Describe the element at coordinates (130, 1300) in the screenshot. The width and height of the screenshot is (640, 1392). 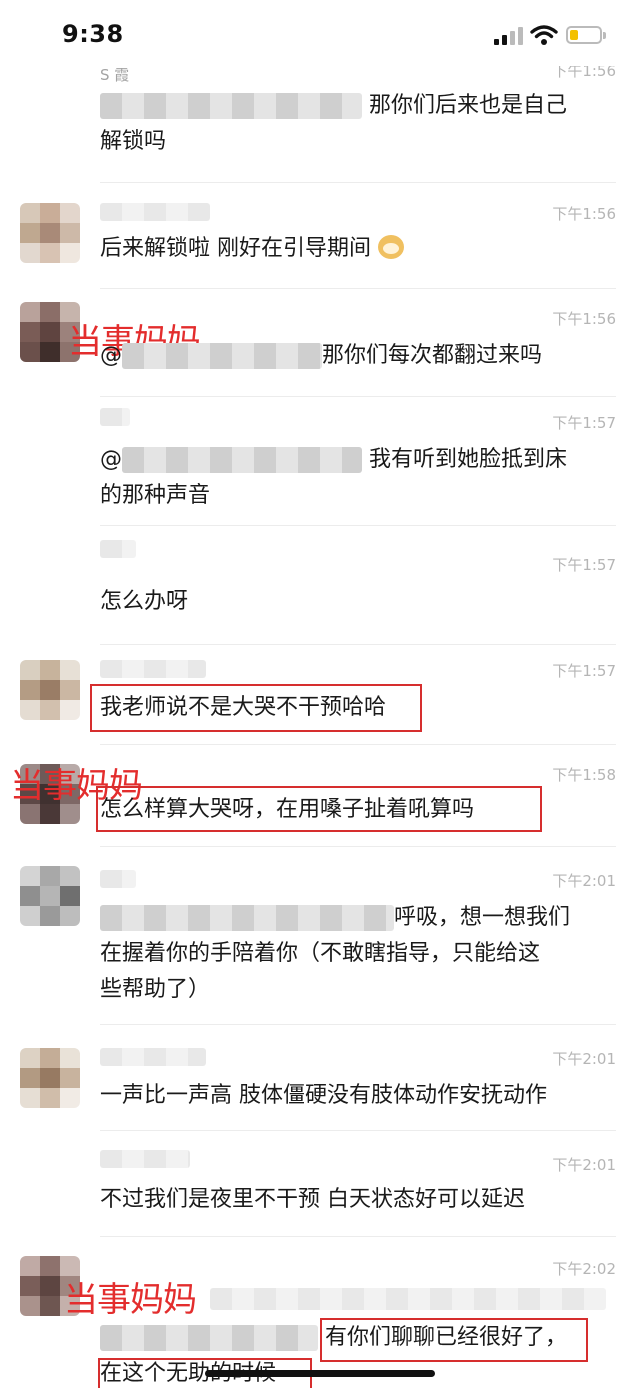
I see `annotation-label: 当事妈妈` at that location.